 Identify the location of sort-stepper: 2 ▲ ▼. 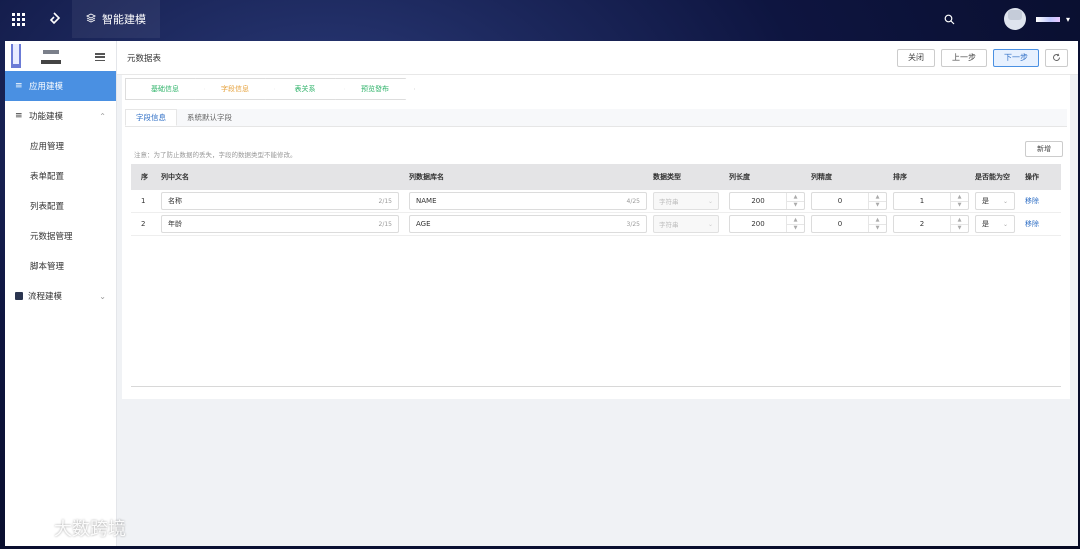
(931, 224).